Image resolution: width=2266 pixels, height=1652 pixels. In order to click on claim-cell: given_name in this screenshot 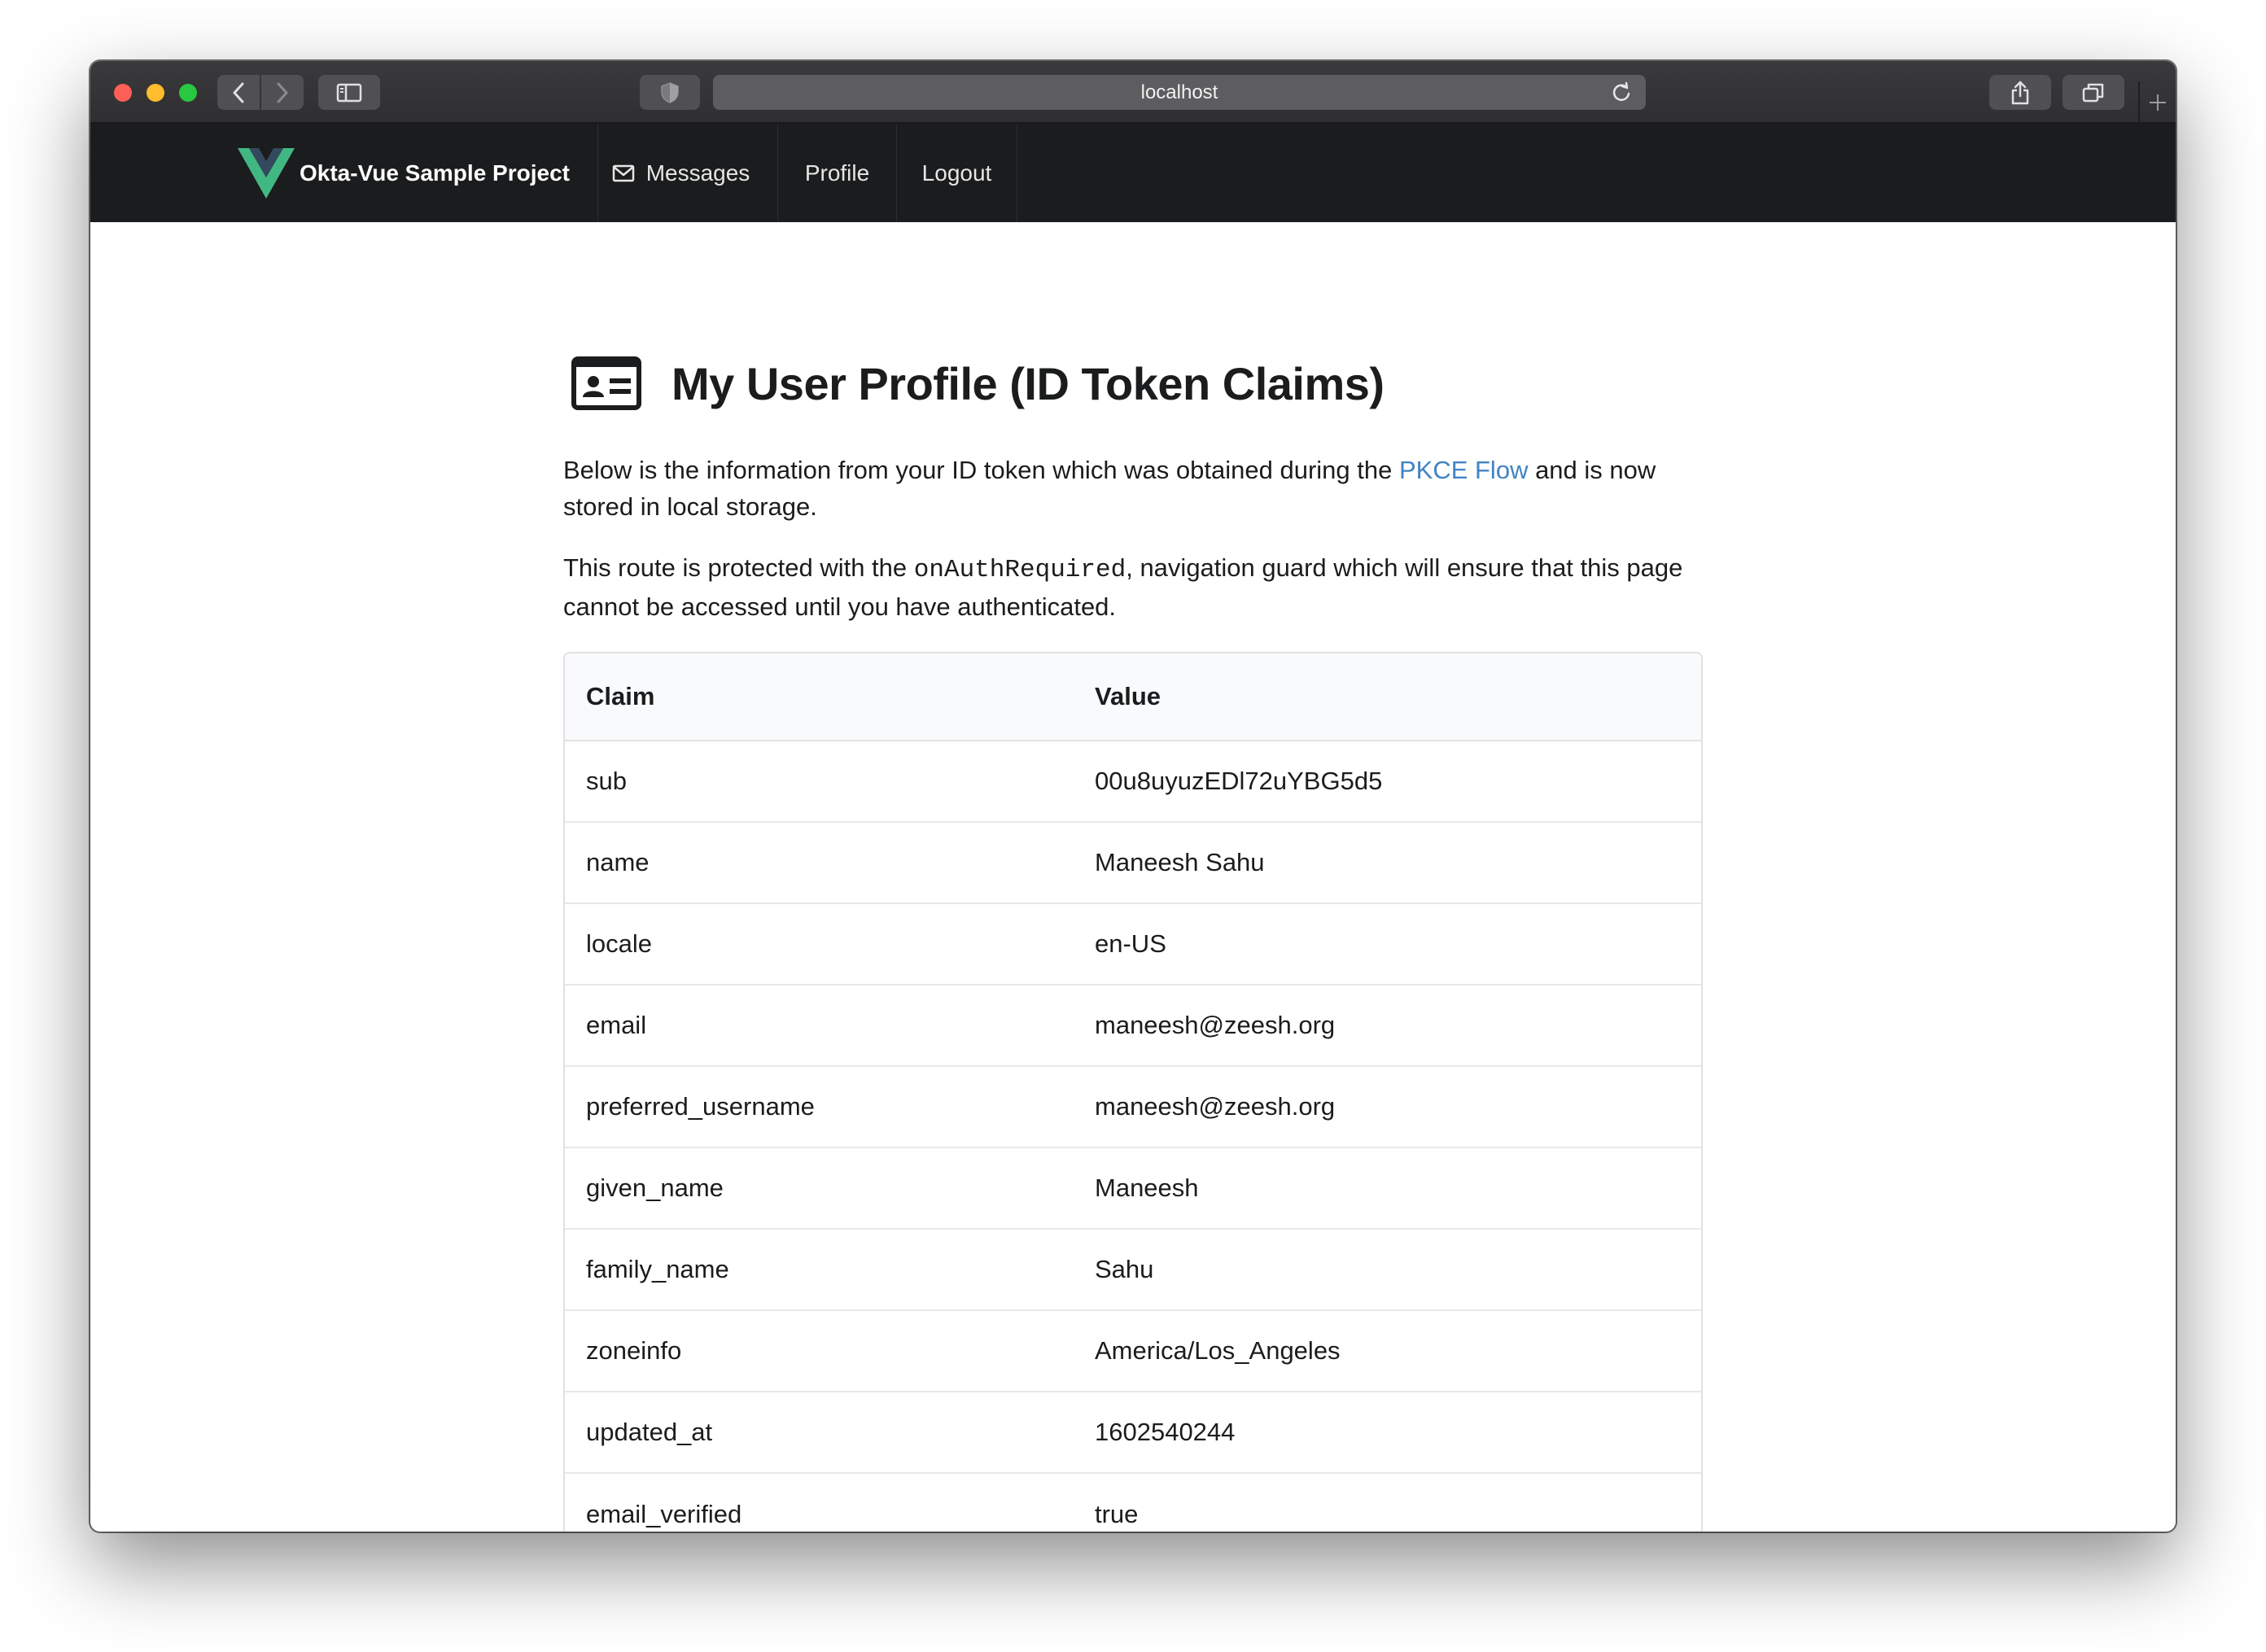, I will do `click(819, 1189)`.